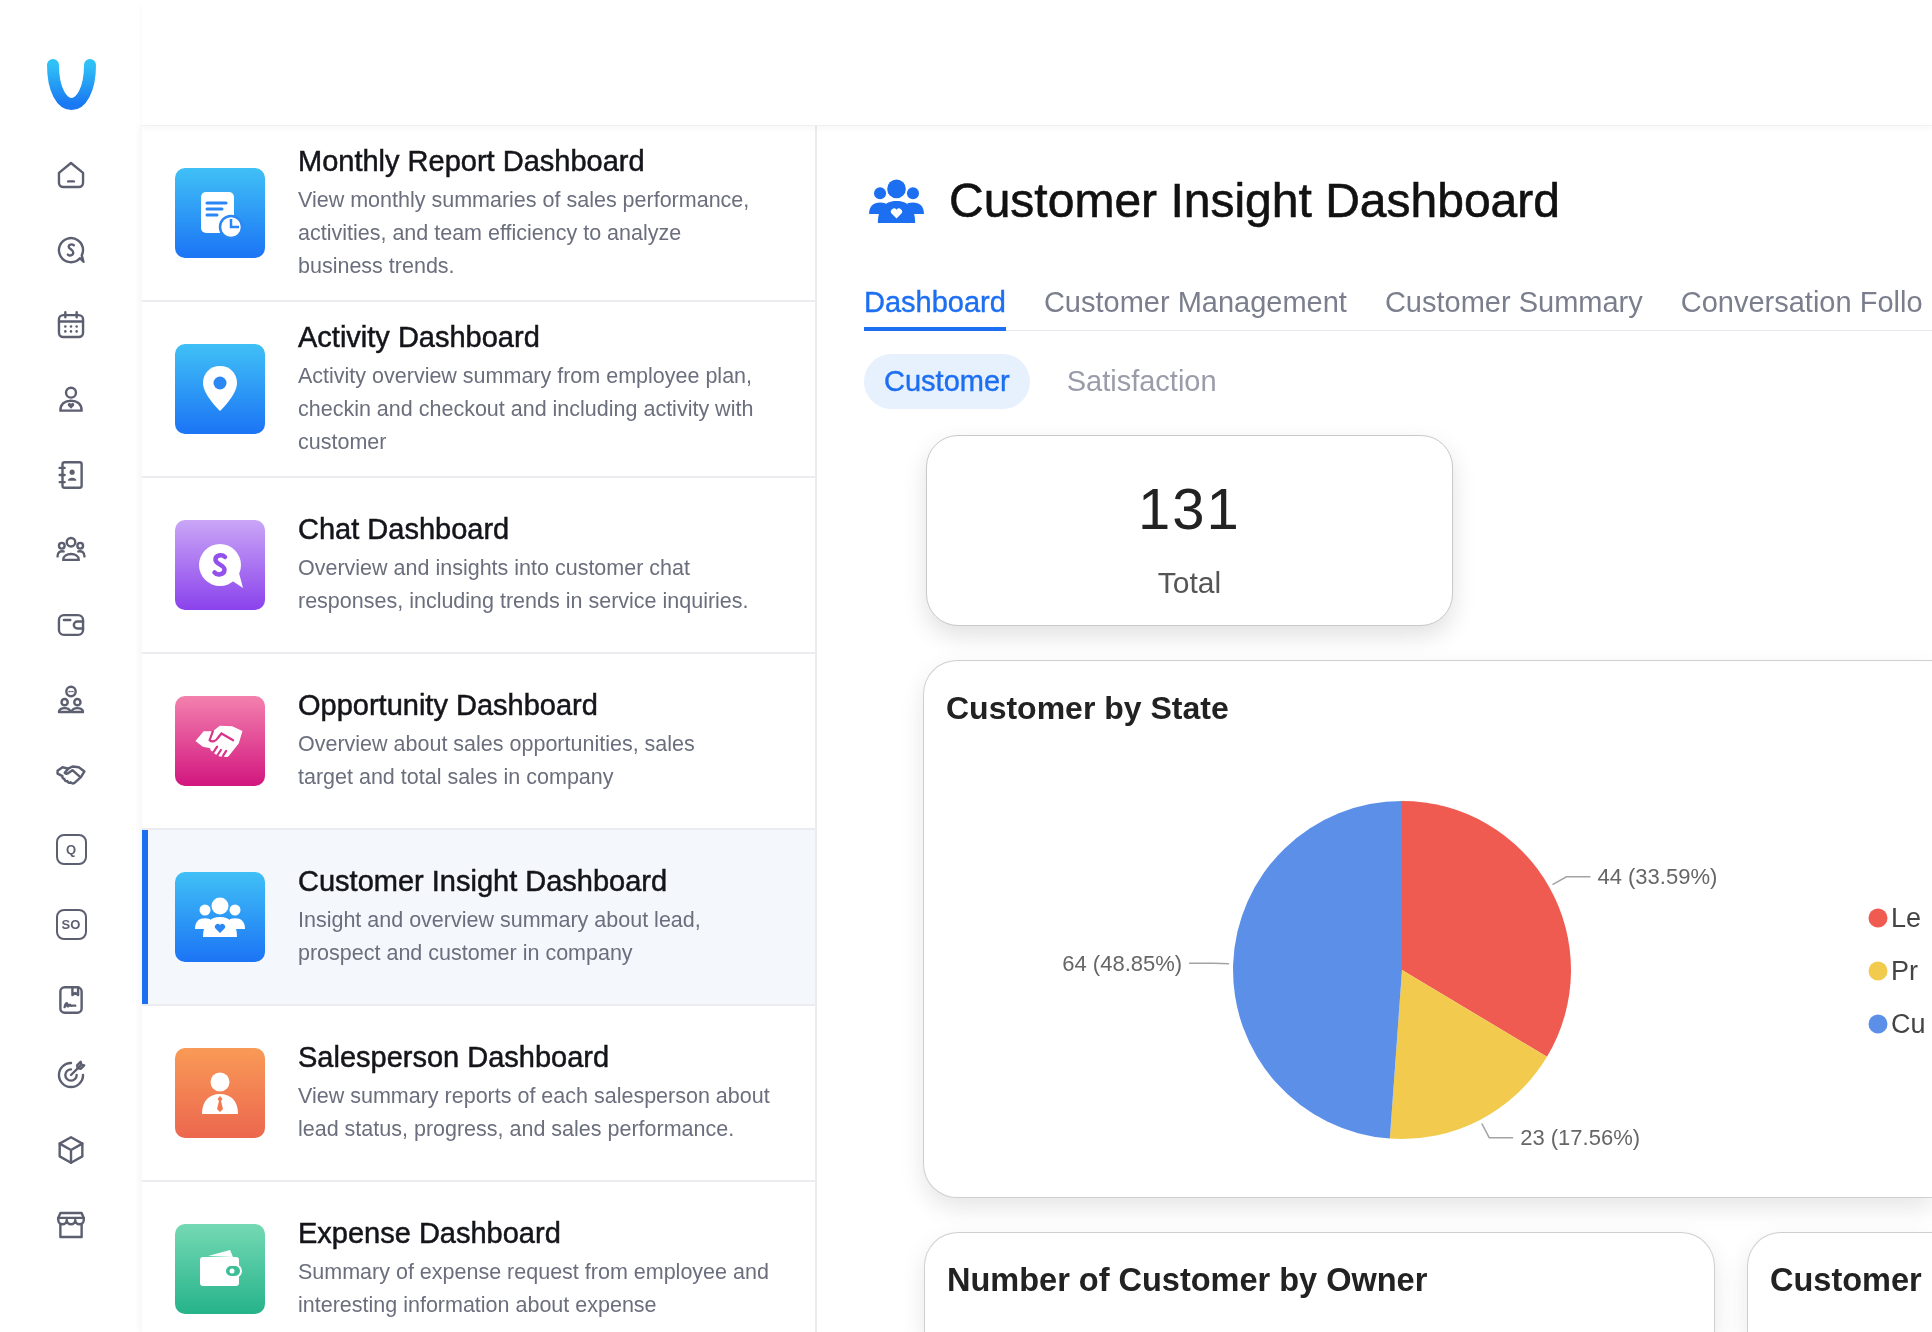 The image size is (1932, 1332). Describe the element at coordinates (497, 761) in the screenshot. I see `dashboard-description: Overview about sales opportunities, sales target and total sales in company` at that location.